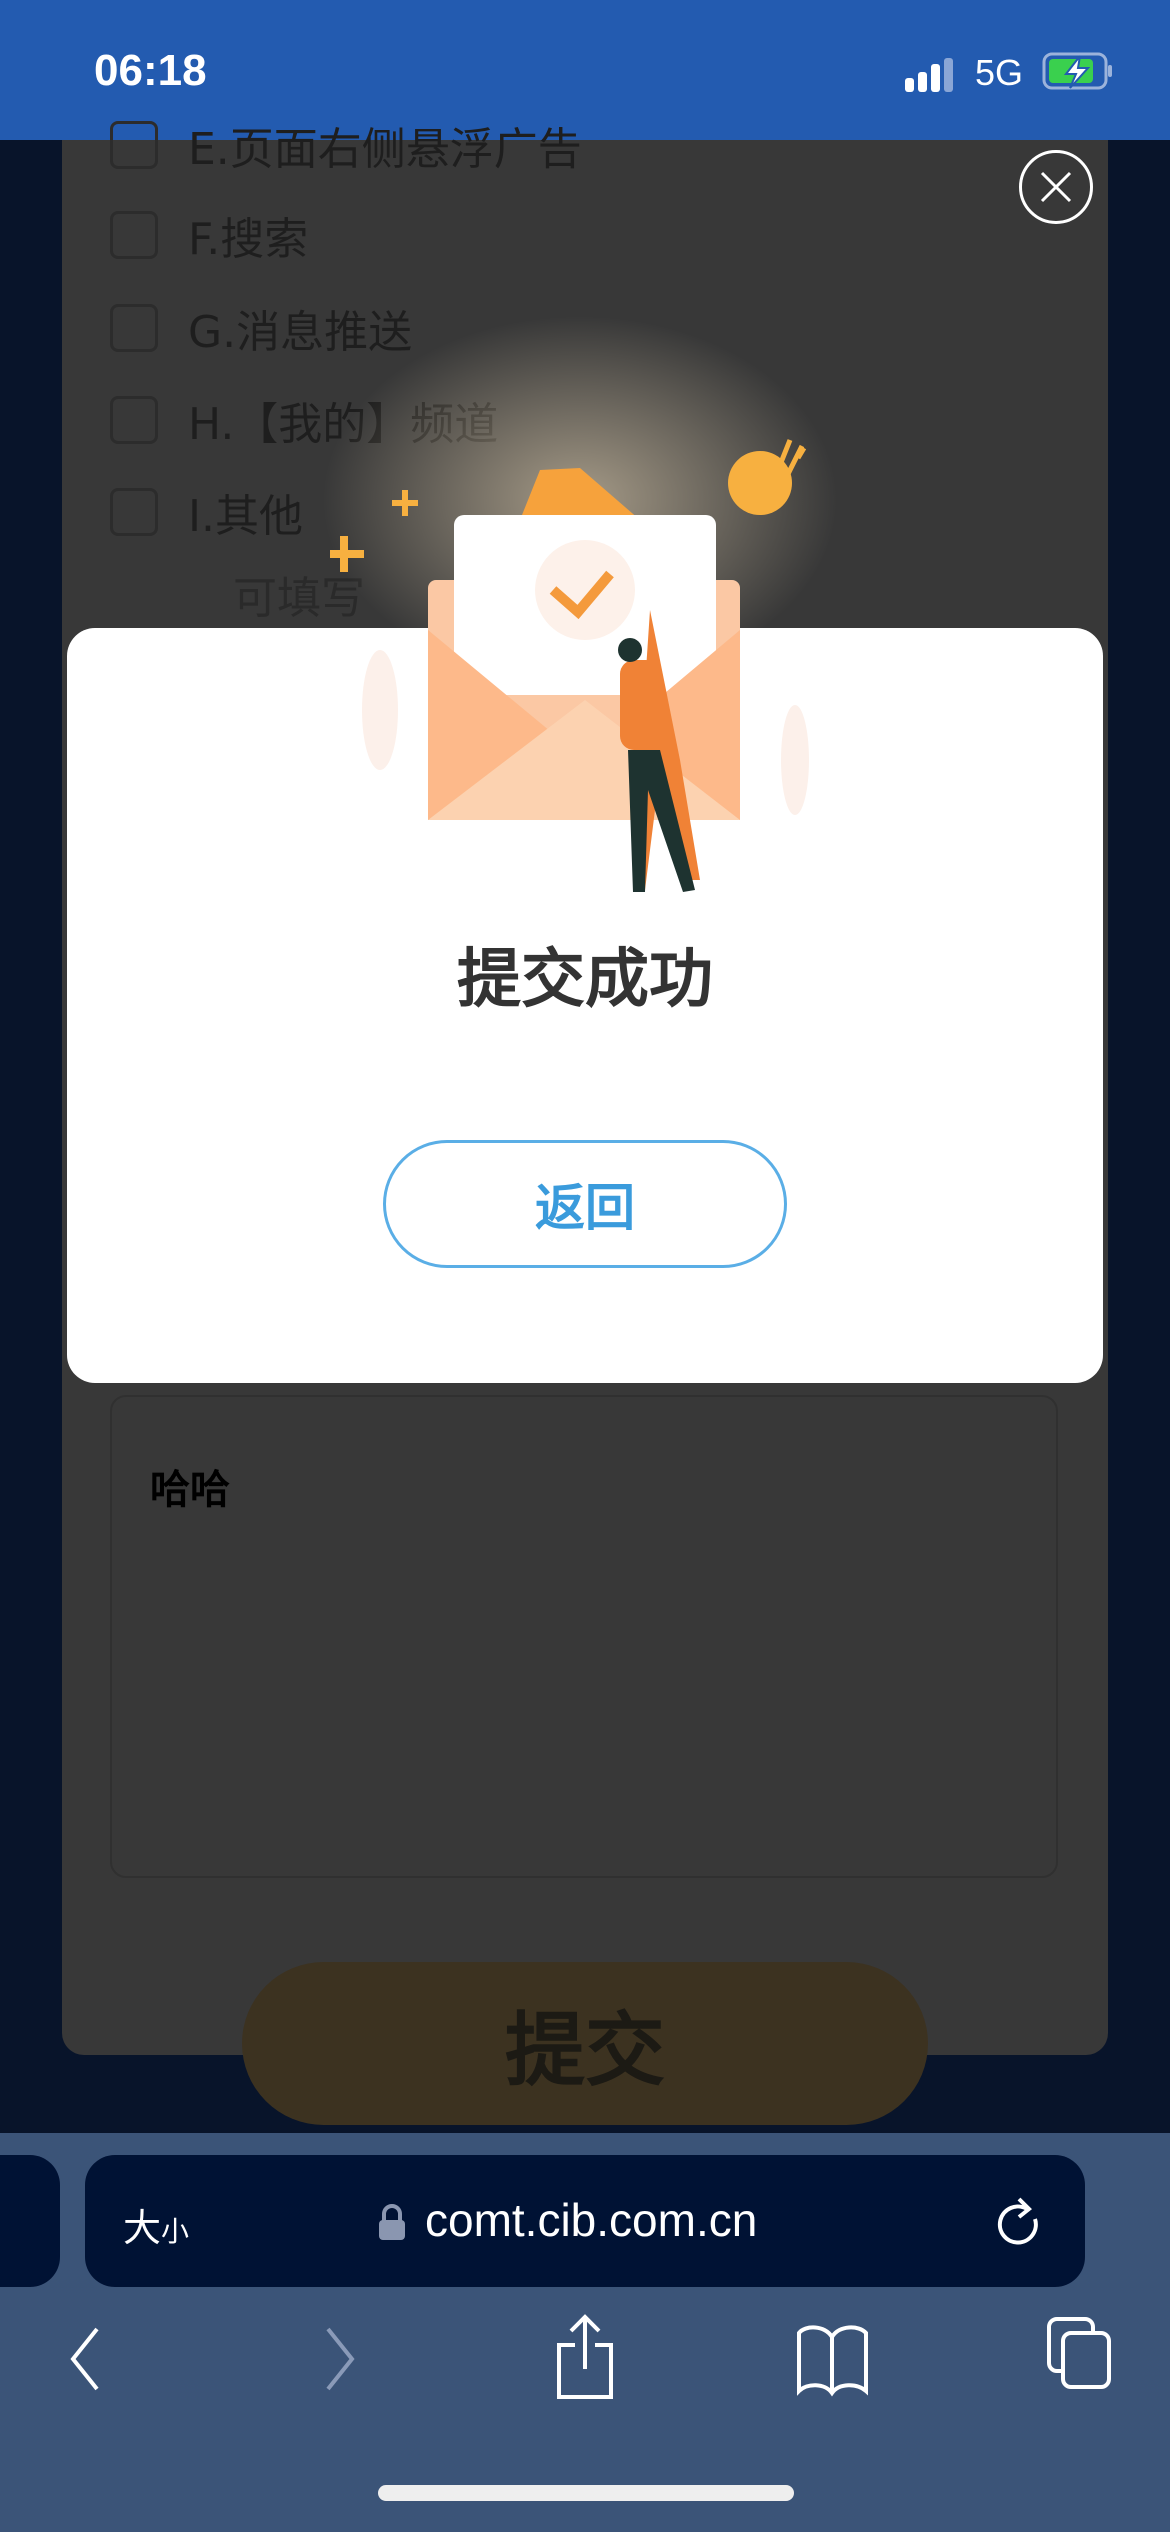  I want to click on previous-tab, so click(30, 2221).